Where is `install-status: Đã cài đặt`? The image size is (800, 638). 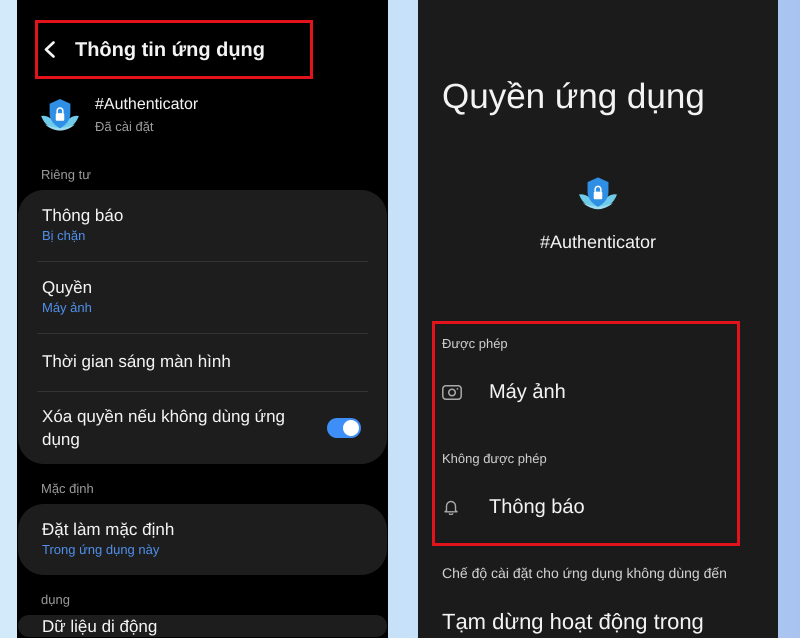
install-status: Đã cài đặt is located at coordinates (124, 127).